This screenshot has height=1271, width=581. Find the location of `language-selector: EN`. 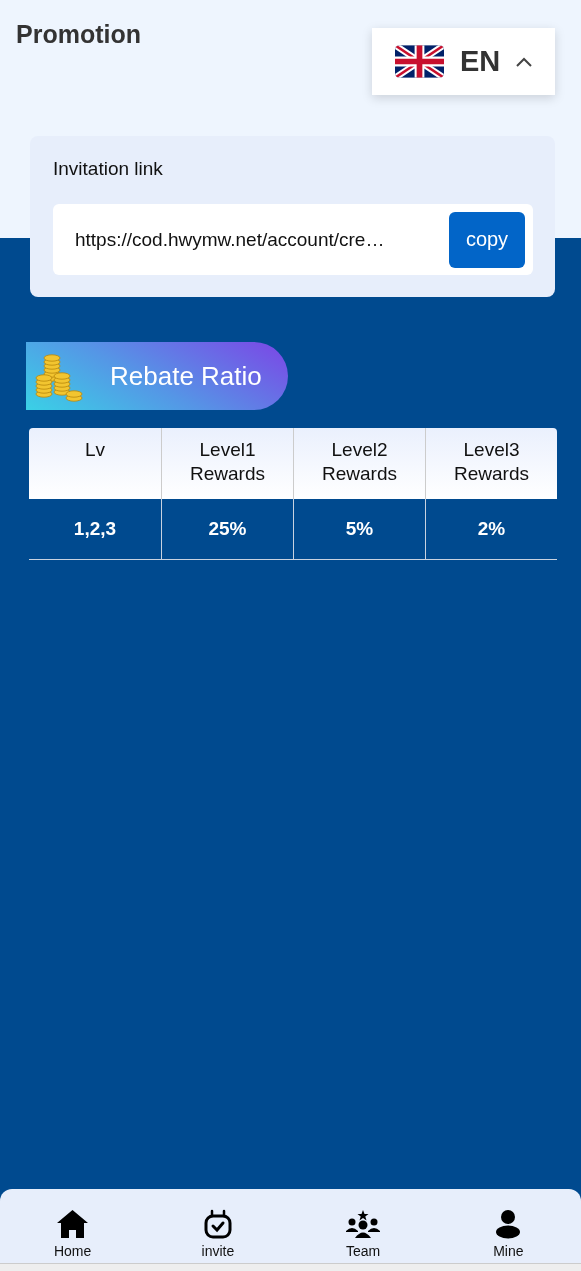

language-selector: EN is located at coordinates (463, 61).